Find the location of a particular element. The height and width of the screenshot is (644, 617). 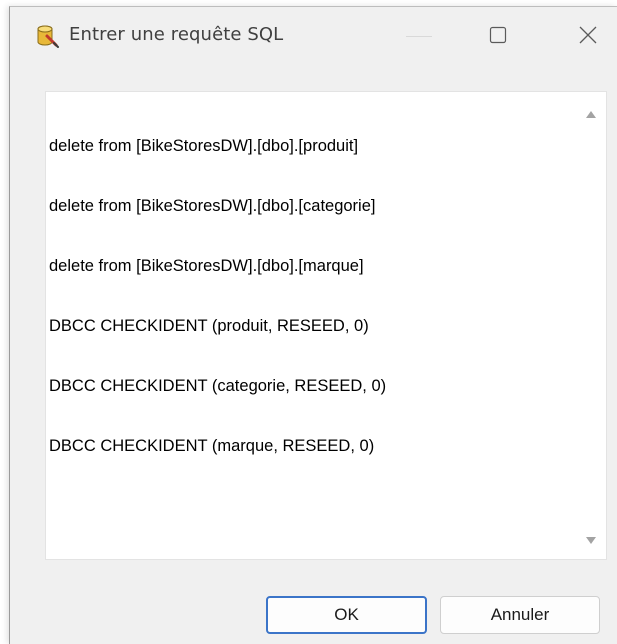

sql-line: DBCC CHECKIDENT (produit, RESEED, 0) is located at coordinates (209, 326).